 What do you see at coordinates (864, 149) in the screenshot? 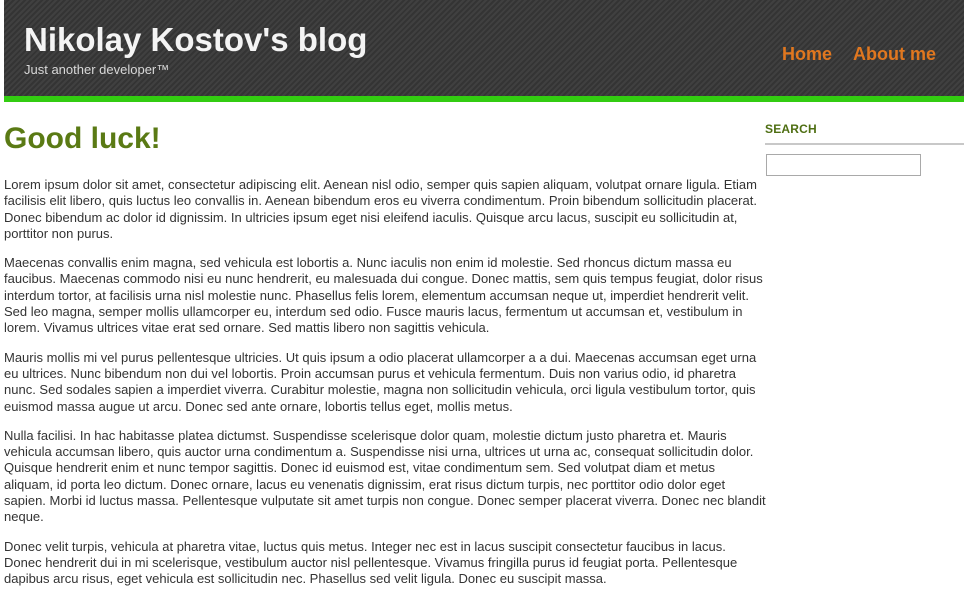
I see `sidebar: SEARCH` at bounding box center [864, 149].